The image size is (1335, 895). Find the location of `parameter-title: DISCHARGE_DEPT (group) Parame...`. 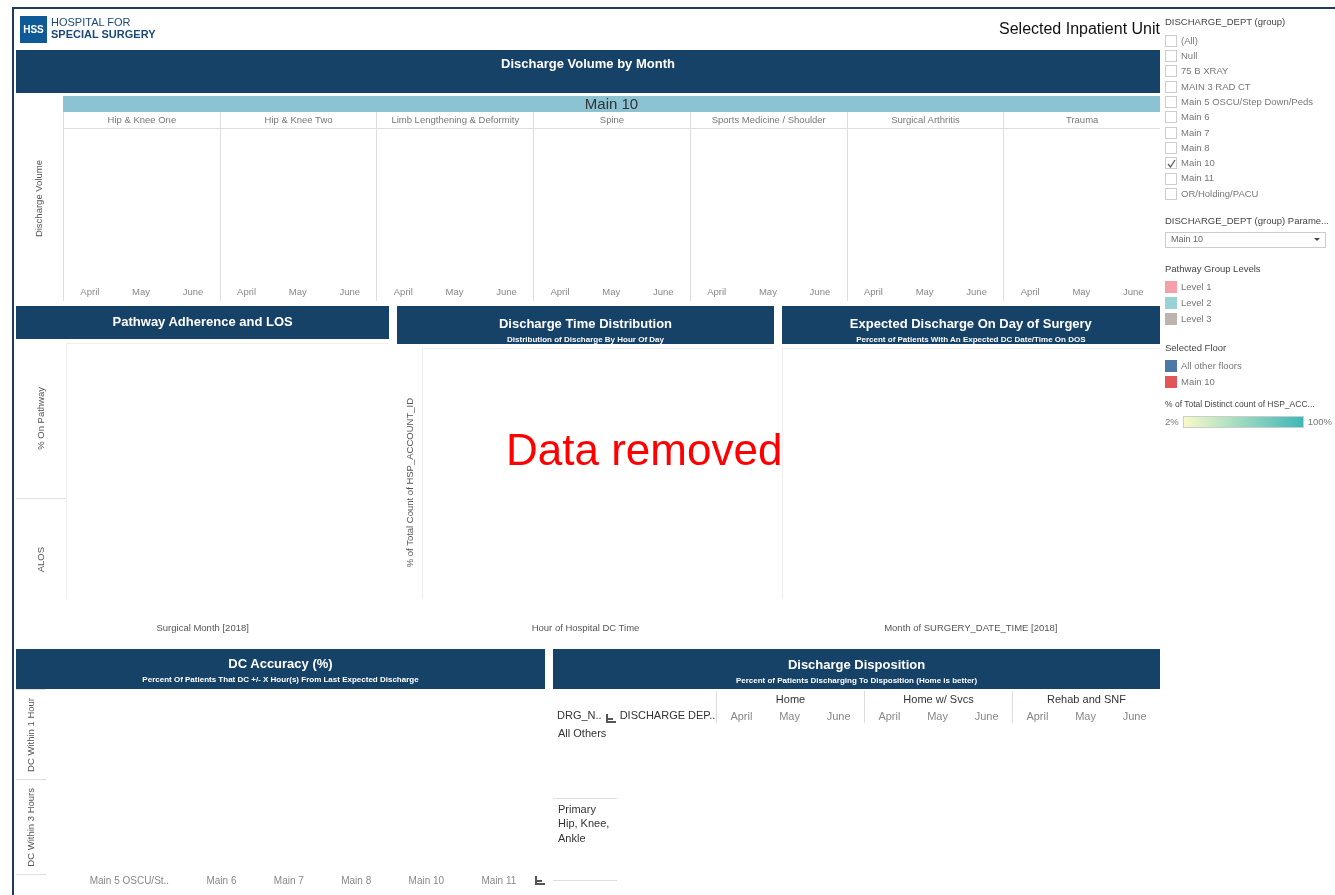

parameter-title: DISCHARGE_DEPT (group) Parame... is located at coordinates (1247, 220).